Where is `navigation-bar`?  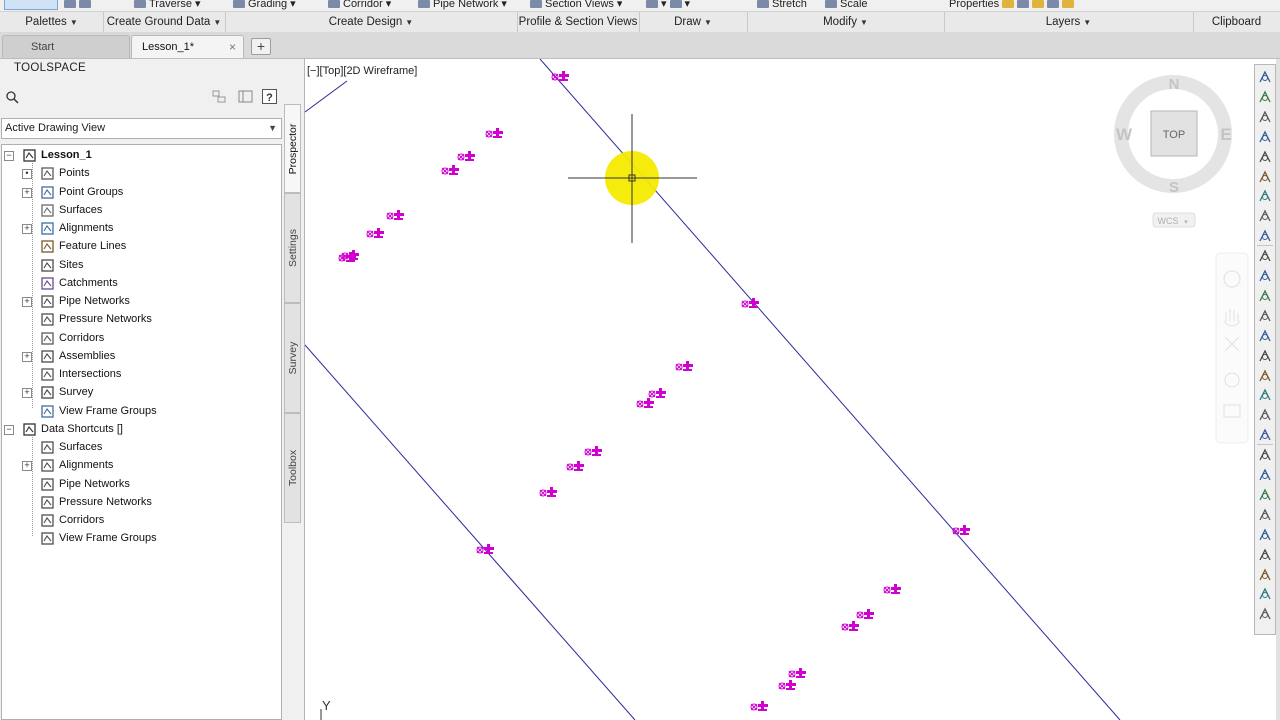 navigation-bar is located at coordinates (1232, 348).